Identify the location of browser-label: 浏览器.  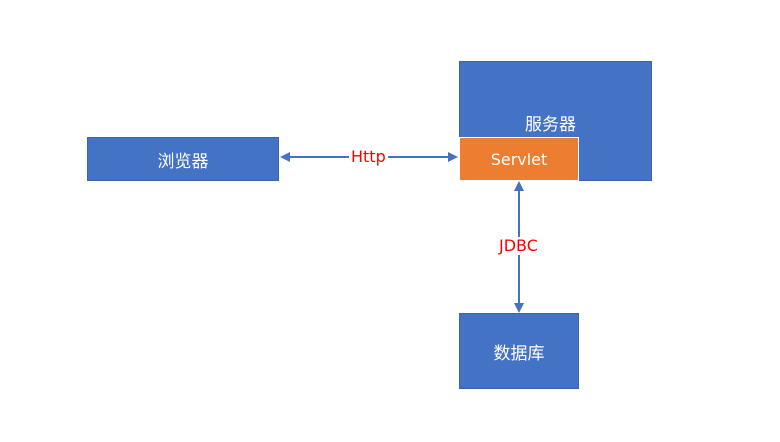
(183, 161).